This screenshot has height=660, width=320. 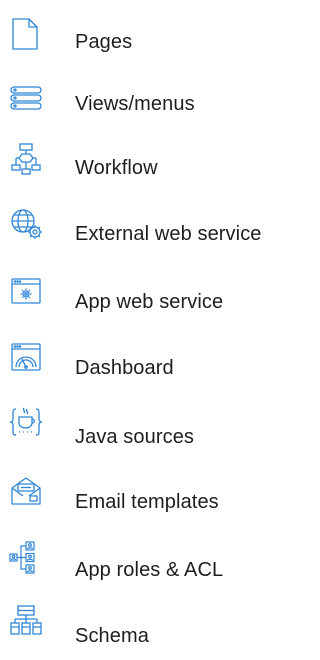 I want to click on menu-item-java-sources: Java sources, so click(x=150, y=431).